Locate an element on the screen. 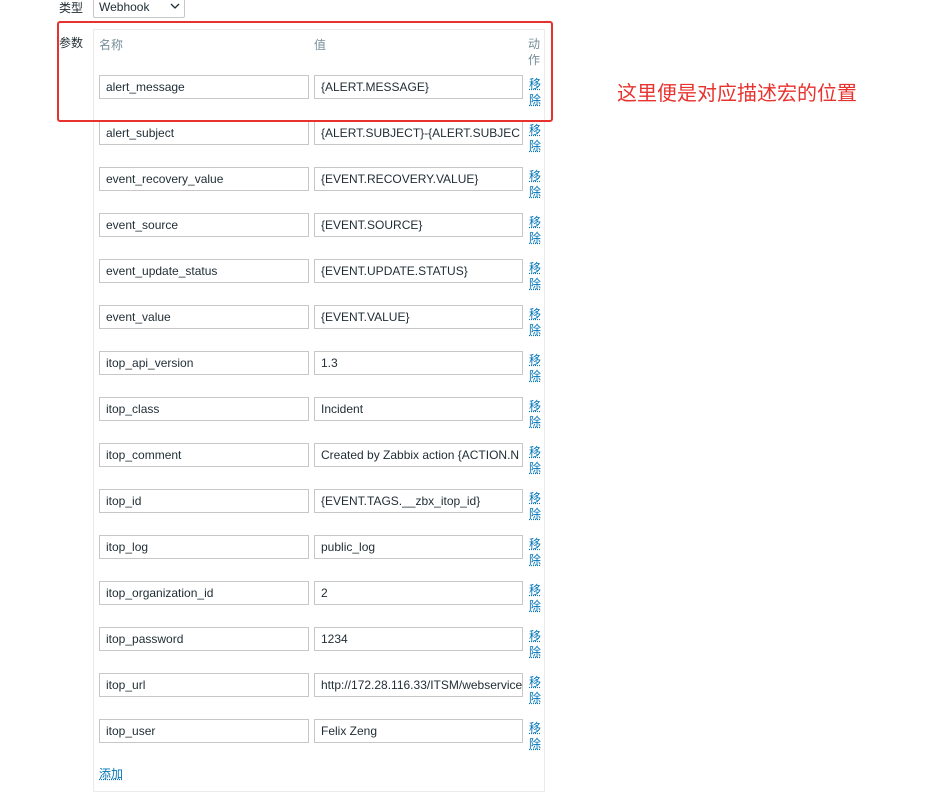 Image resolution: width=938 pixels, height=807 pixels. param-value-input: Created by Zabbix action {ACTION.N is located at coordinates (418, 455).